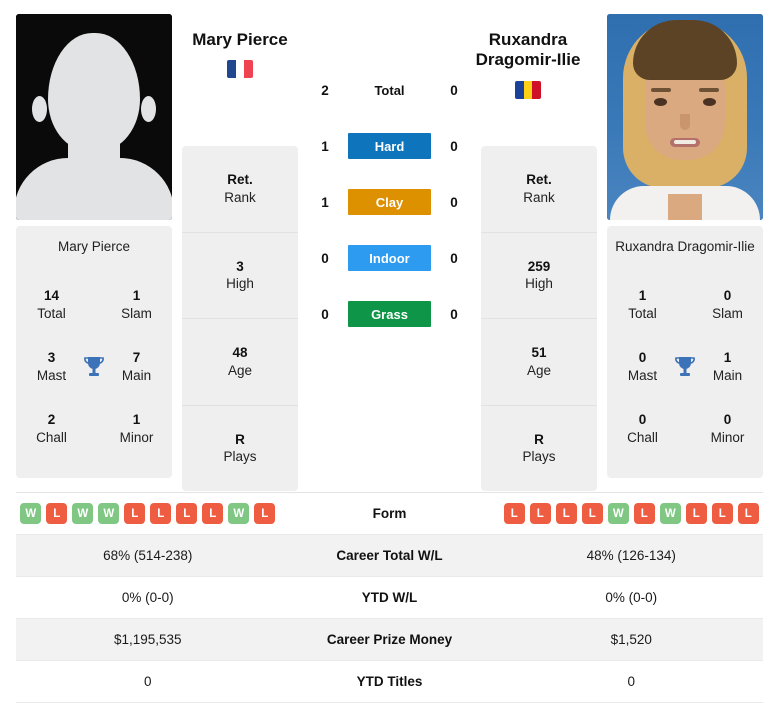 Image resolution: width=779 pixels, height=719 pixels. I want to click on h2h-clay-right-score: 0, so click(454, 202).